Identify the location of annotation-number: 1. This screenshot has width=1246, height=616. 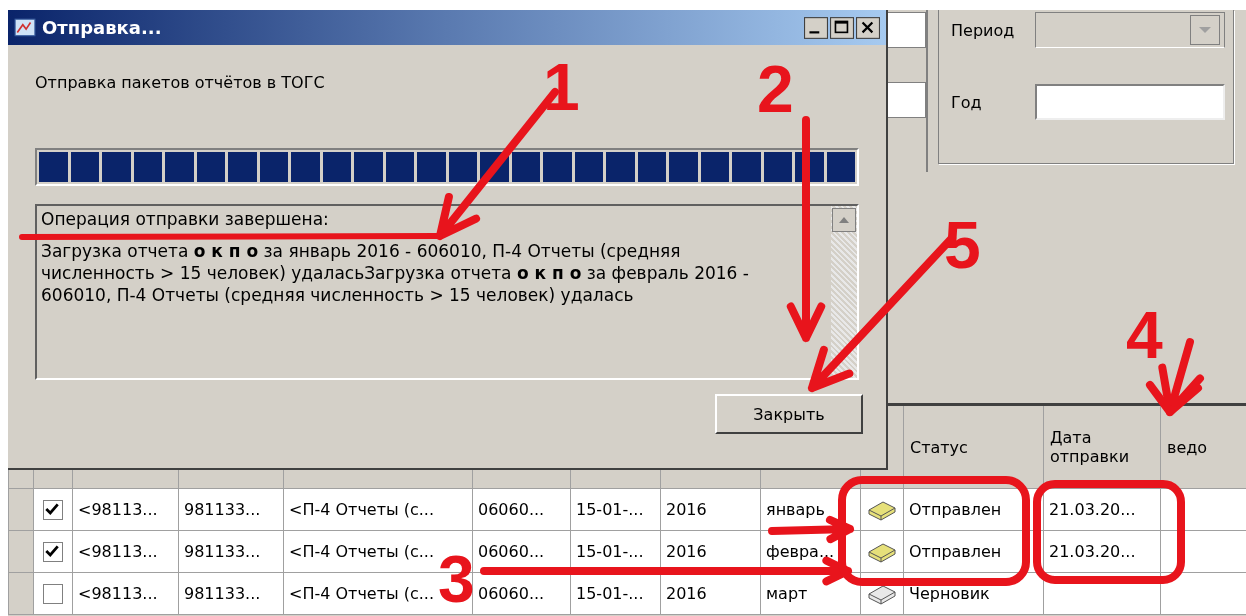
(561, 87).